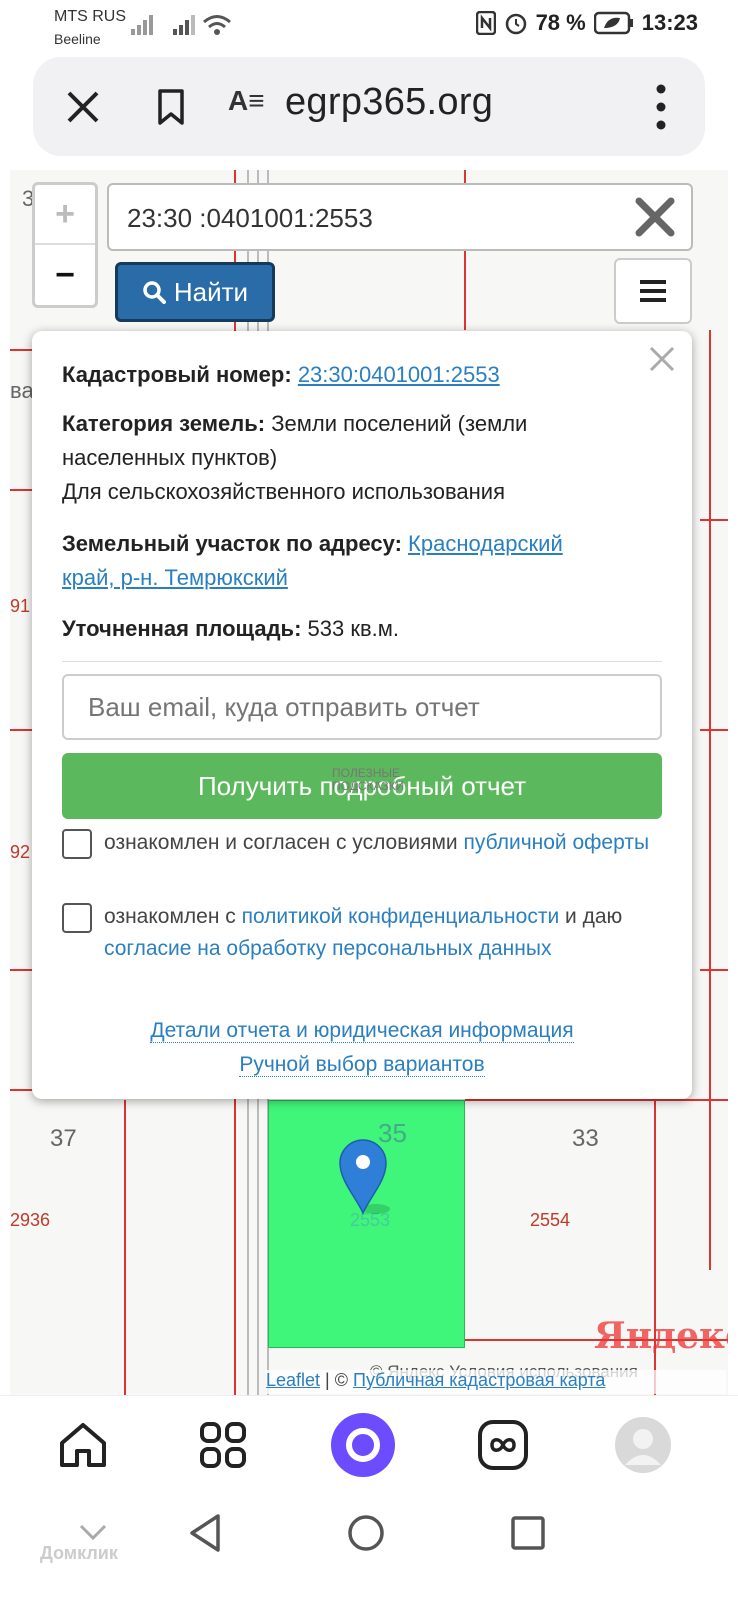 The width and height of the screenshot is (738, 1600). I want to click on land-category-value-2: населенных пунктов), so click(170, 457).